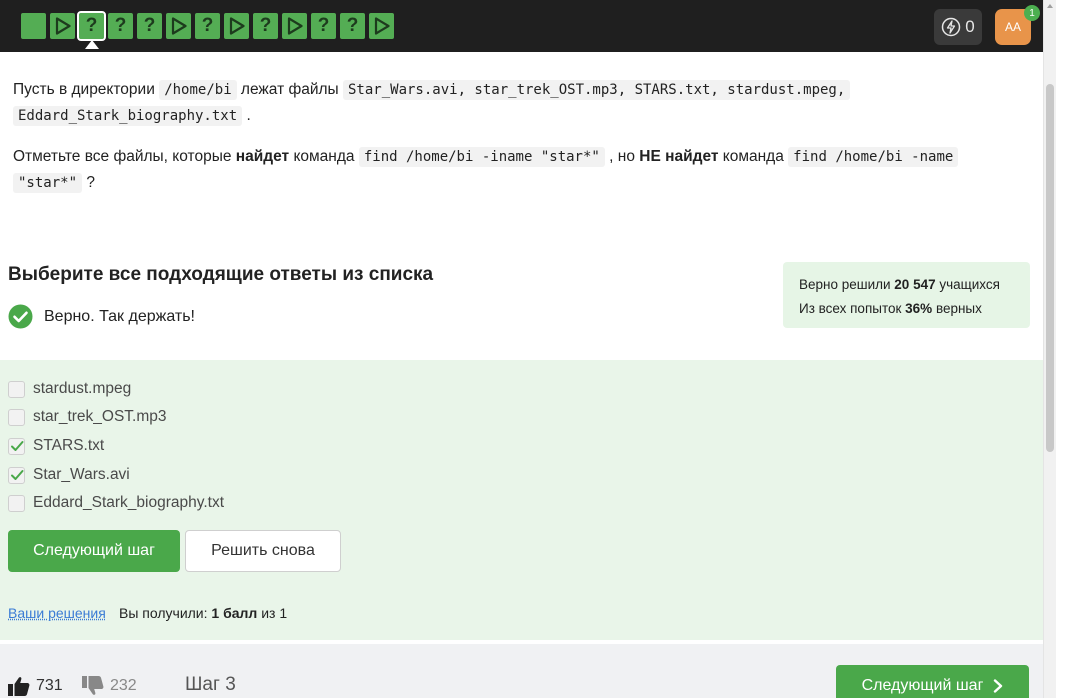 The height and width of the screenshot is (698, 1066). What do you see at coordinates (272, 613) in the screenshot?
I see `score-total: из 1` at bounding box center [272, 613].